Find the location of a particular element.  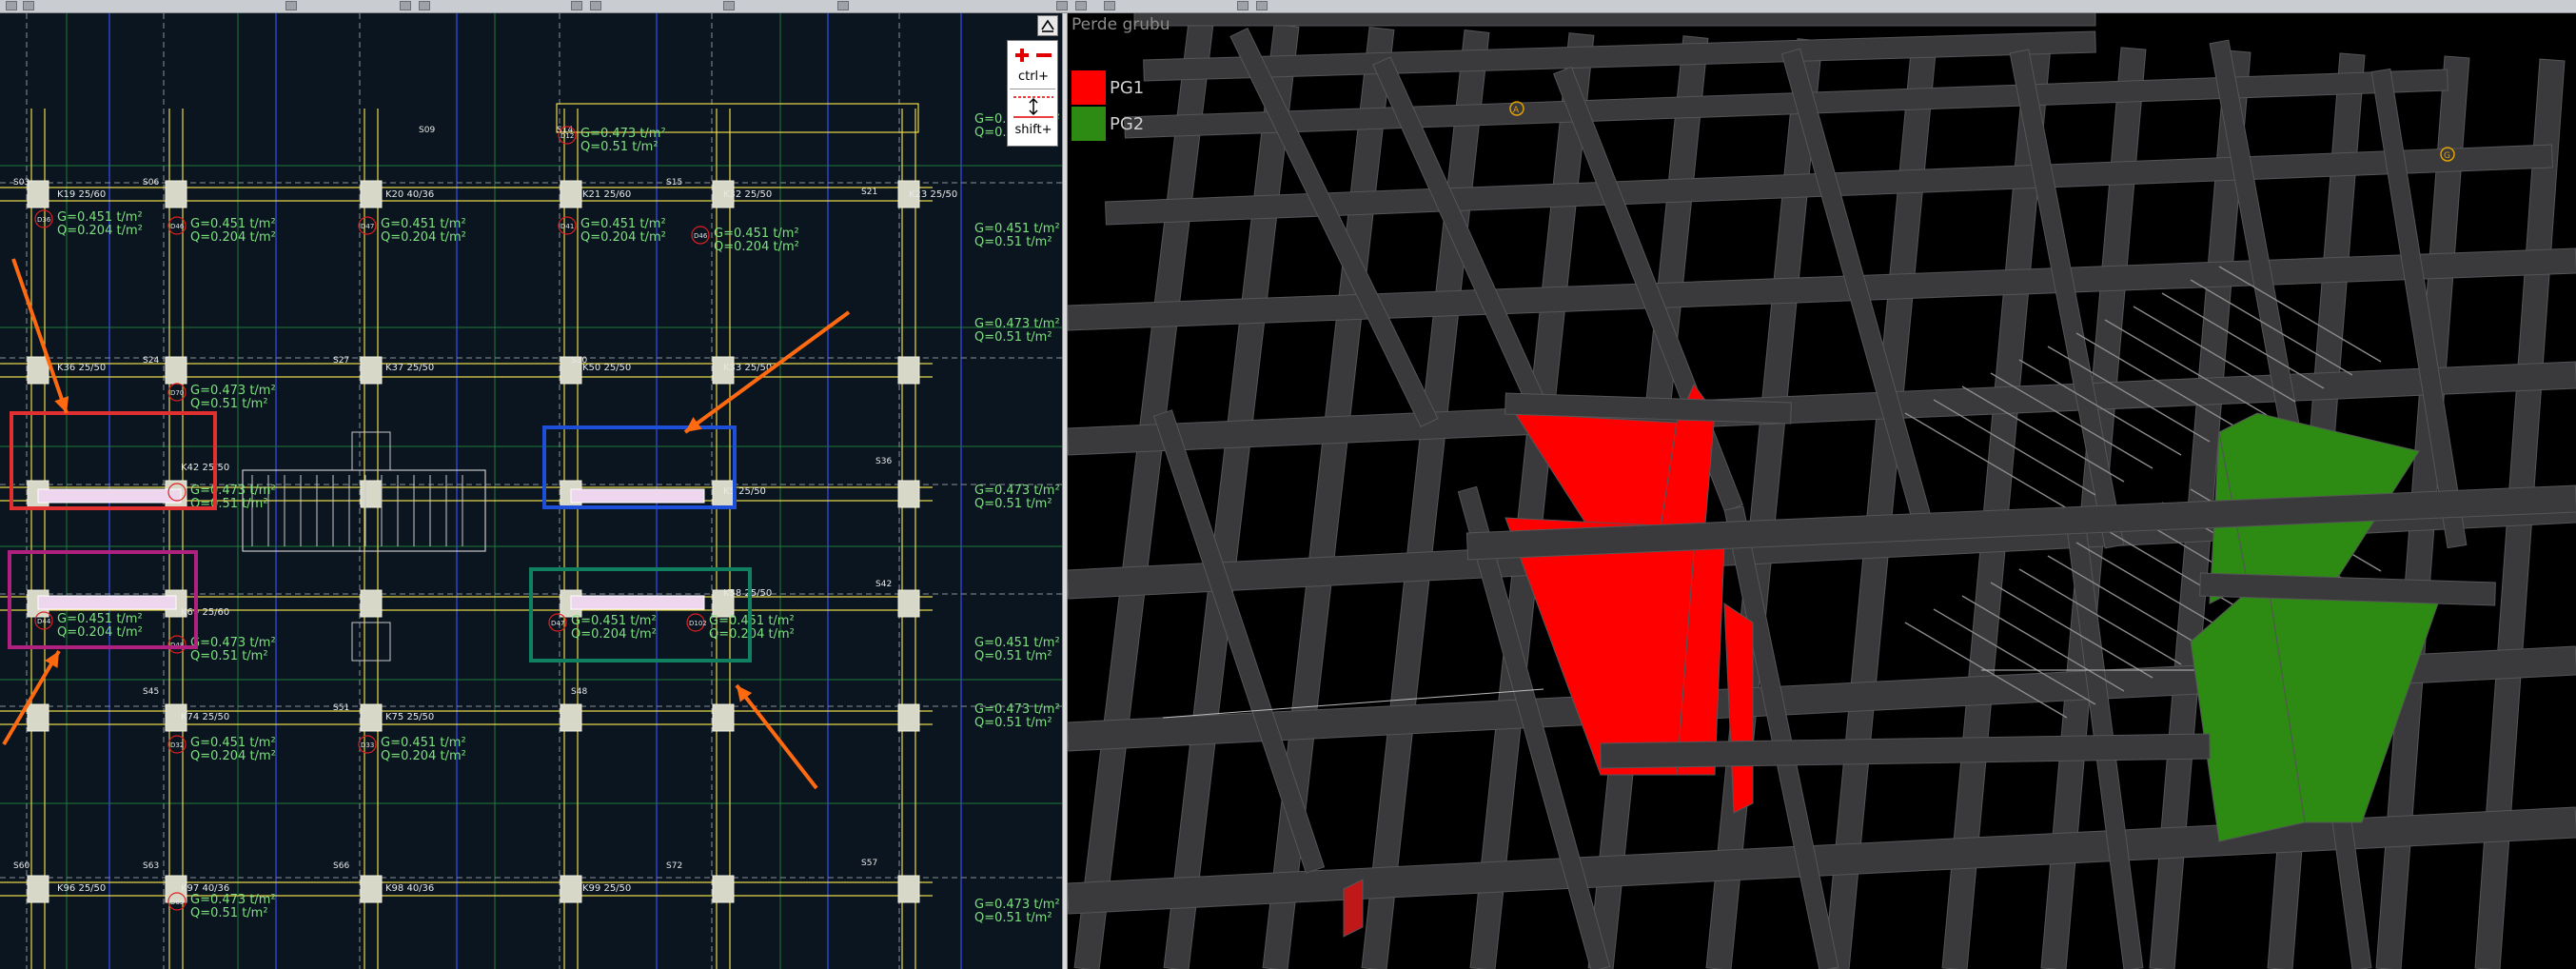

zoom-panel: ctrl+ shift+ is located at coordinates (1032, 94).